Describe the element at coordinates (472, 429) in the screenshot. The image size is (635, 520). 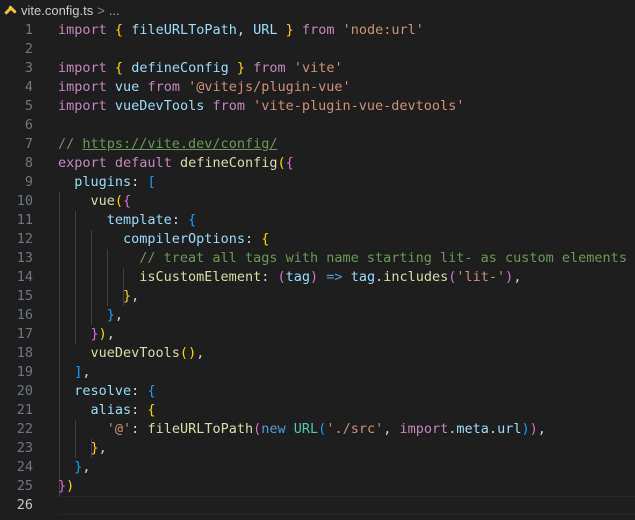
I see `code-token: meta` at that location.